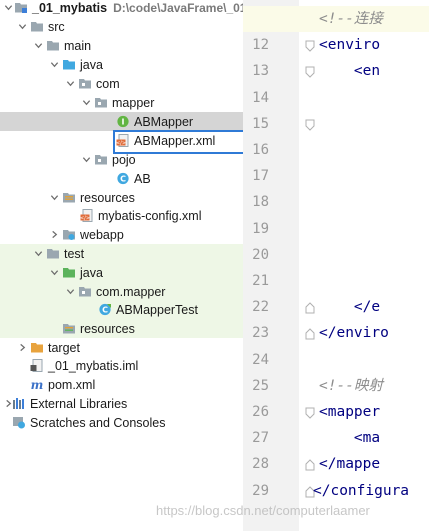 The width and height of the screenshot is (429, 531). Describe the element at coordinates (260, 150) in the screenshot. I see `line-number: 16` at that location.